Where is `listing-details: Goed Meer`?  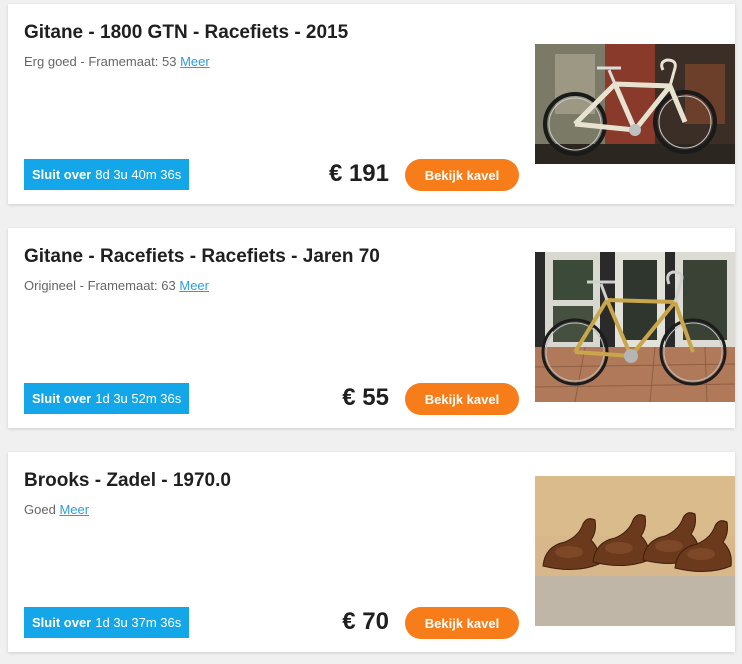
listing-details: Goed Meer is located at coordinates (56, 509).